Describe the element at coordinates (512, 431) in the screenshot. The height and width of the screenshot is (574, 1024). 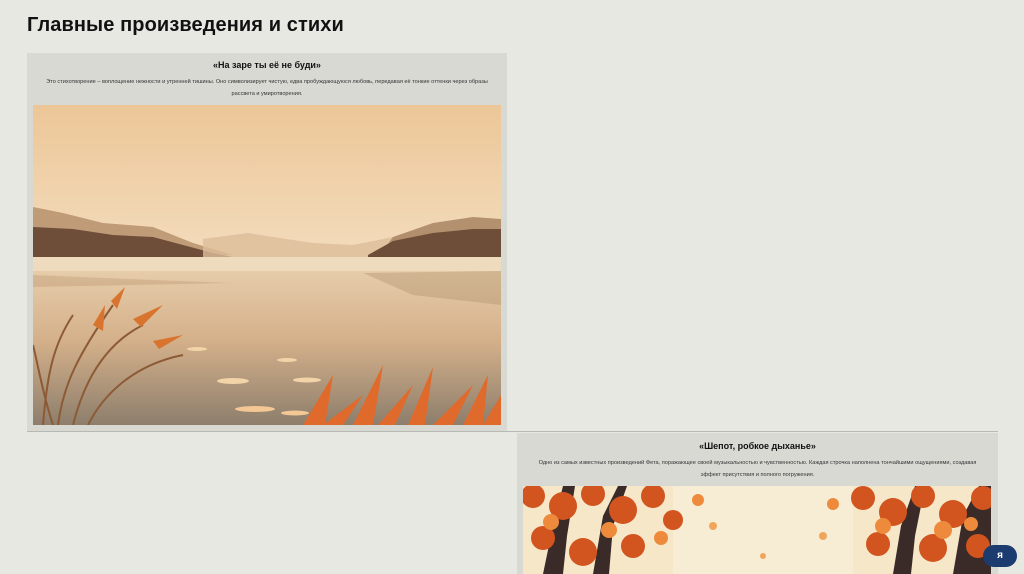
I see `section-divider` at that location.